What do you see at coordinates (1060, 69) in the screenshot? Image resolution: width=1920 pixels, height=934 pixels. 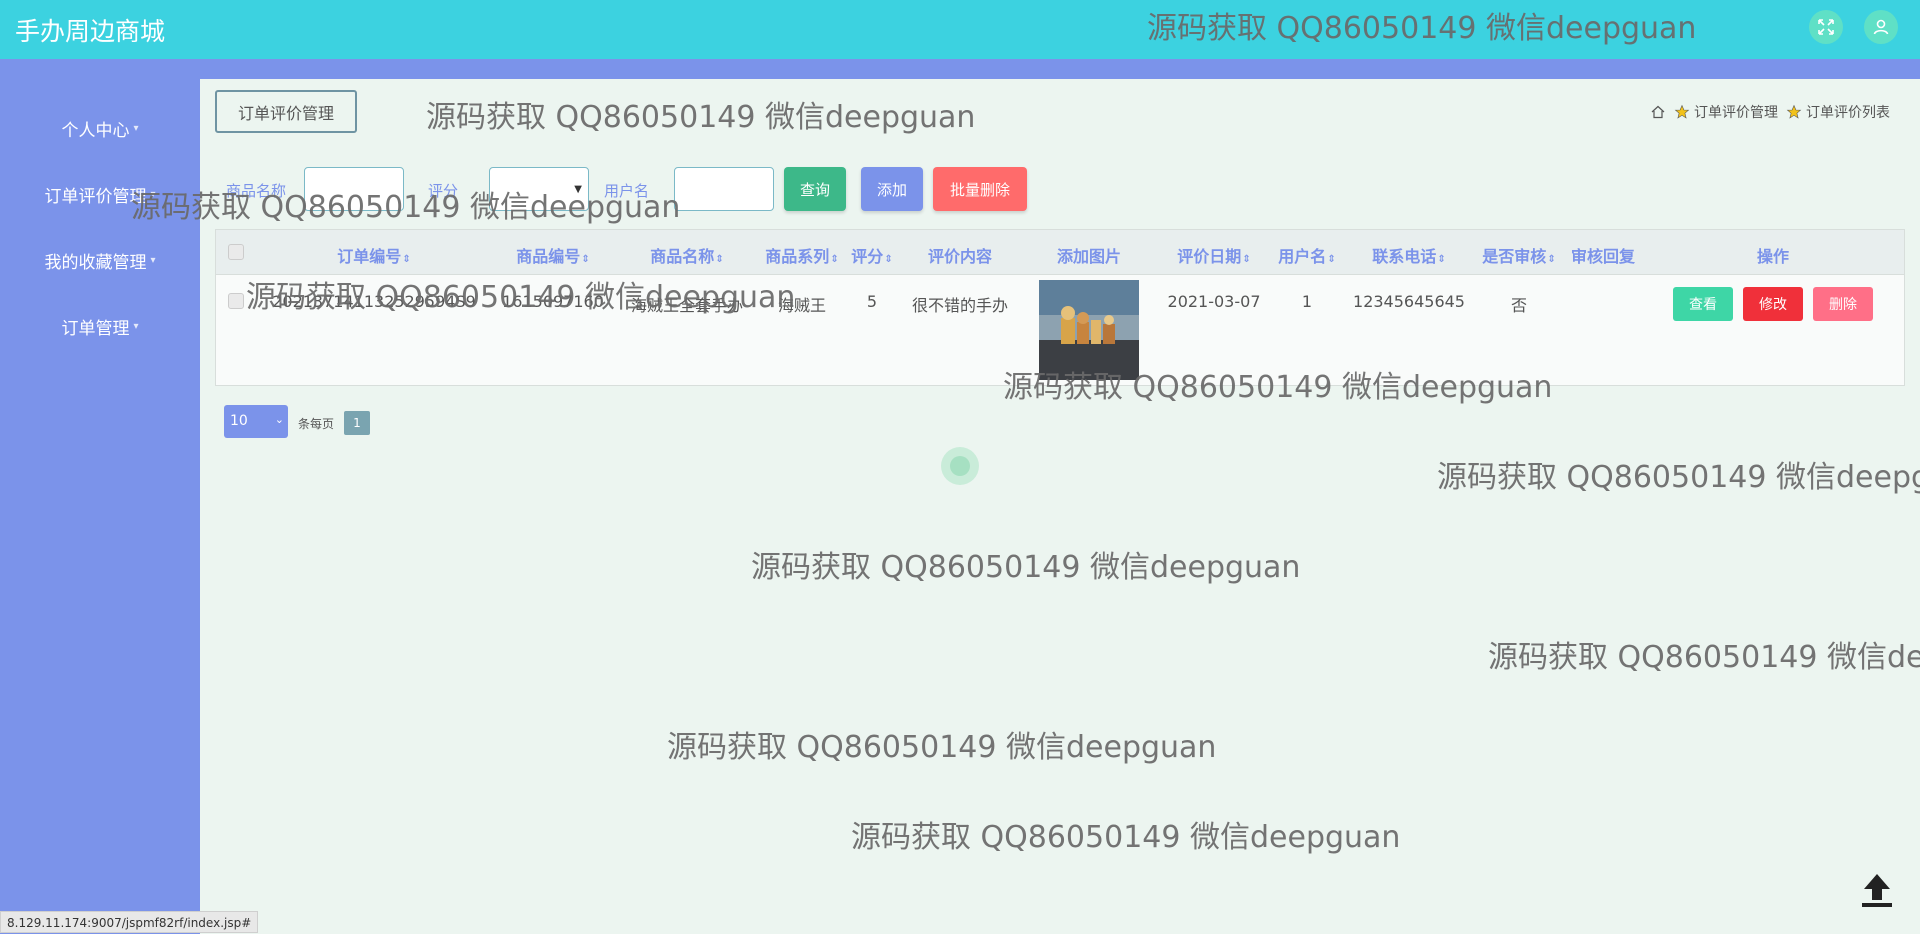 I see `header-accent-strip` at bounding box center [1060, 69].